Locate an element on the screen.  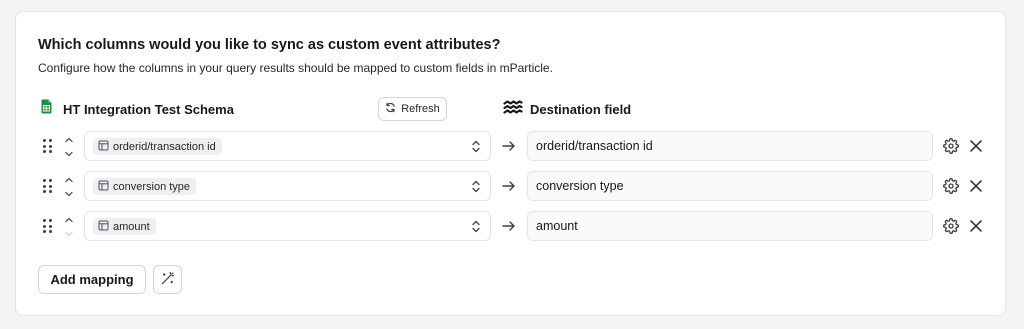
destination-header: Destination field is located at coordinates (567, 109).